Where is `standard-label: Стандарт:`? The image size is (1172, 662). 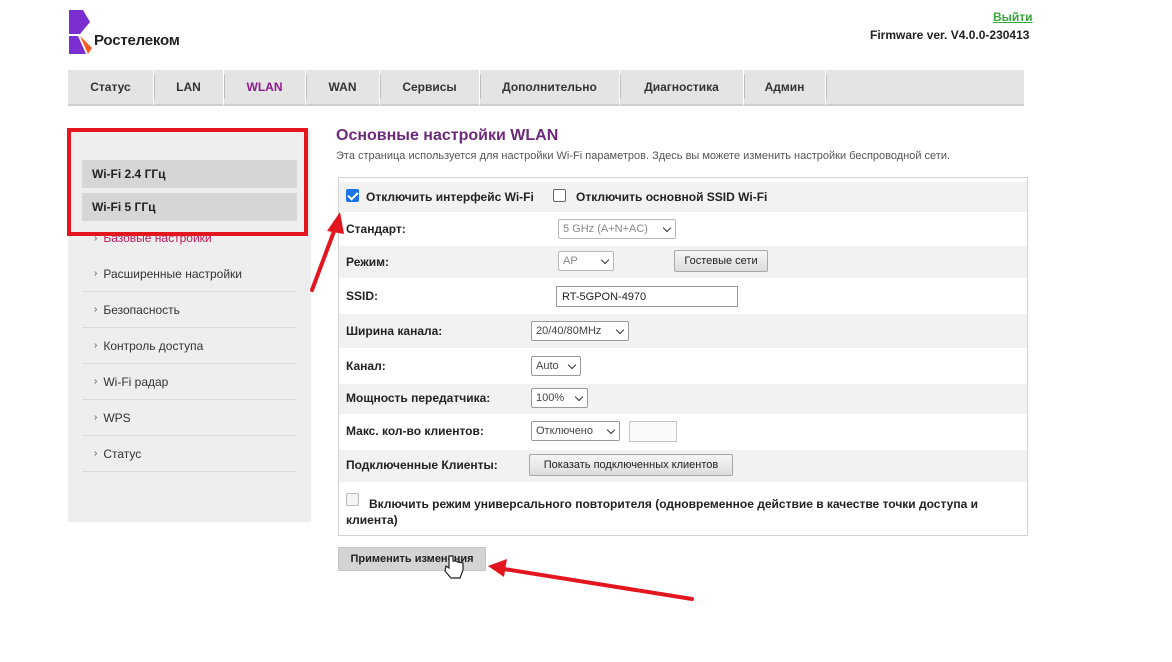
standard-label: Стандарт: is located at coordinates (376, 229).